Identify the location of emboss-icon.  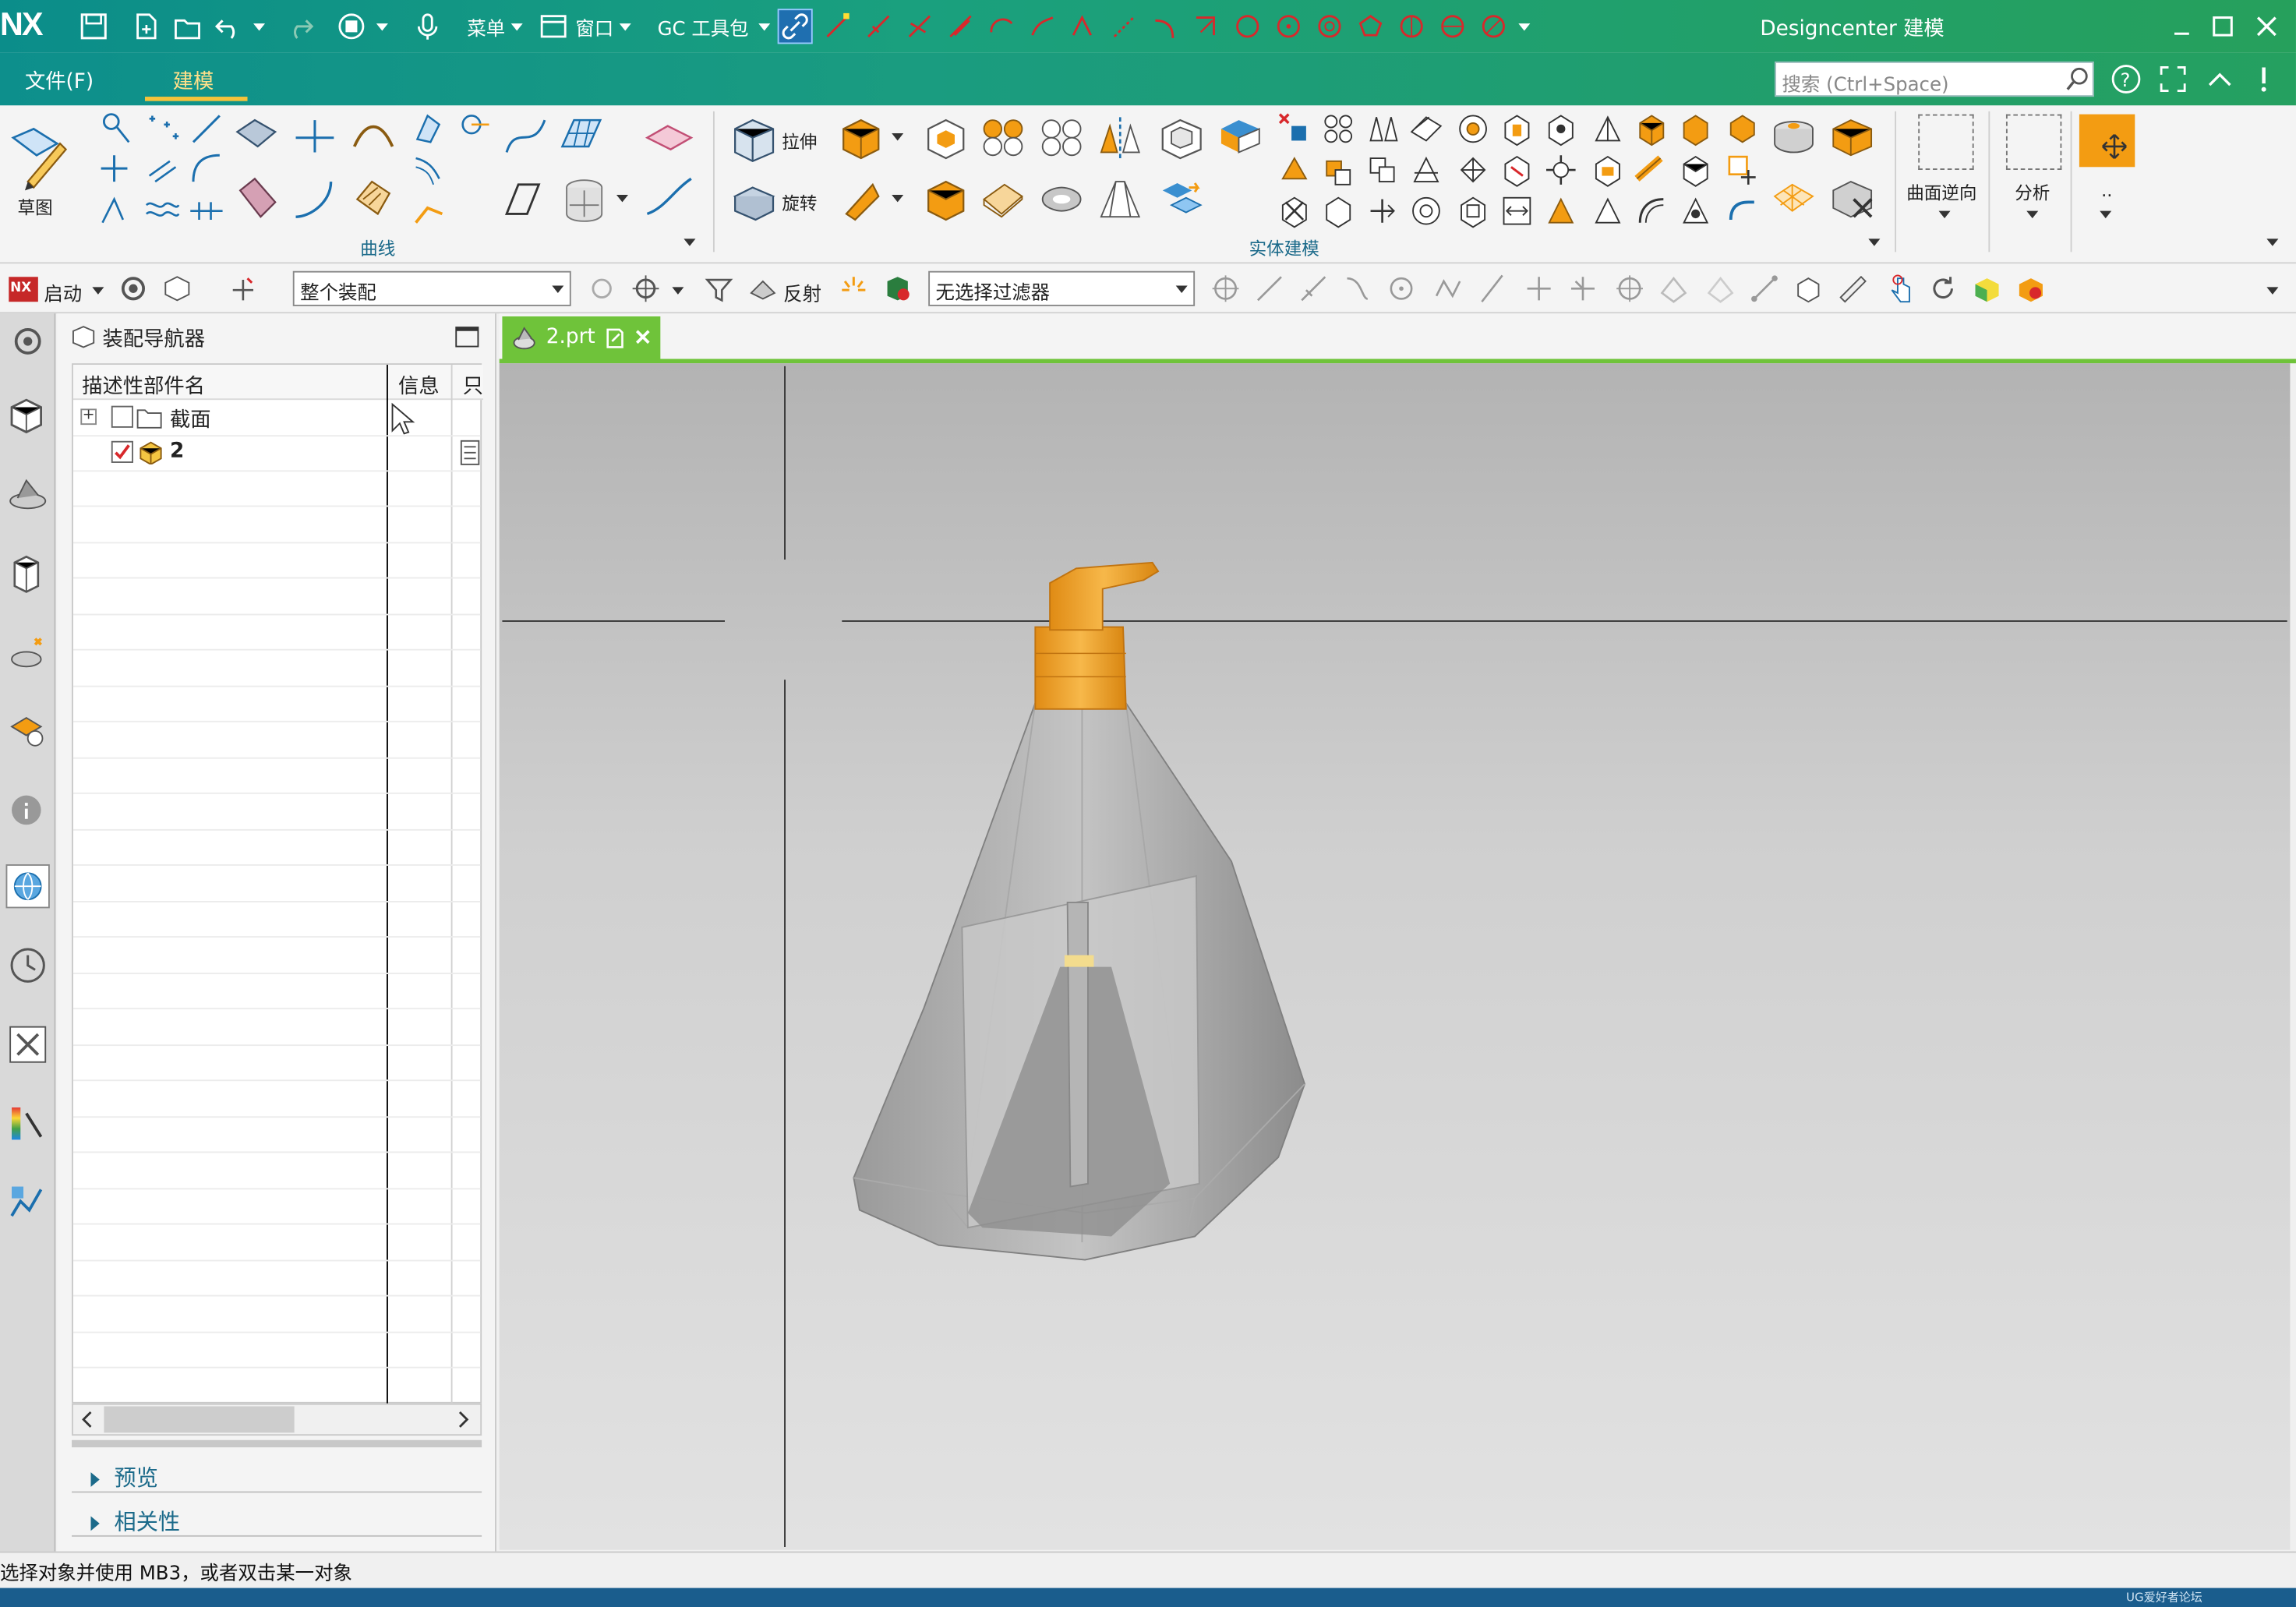
(1473, 169).